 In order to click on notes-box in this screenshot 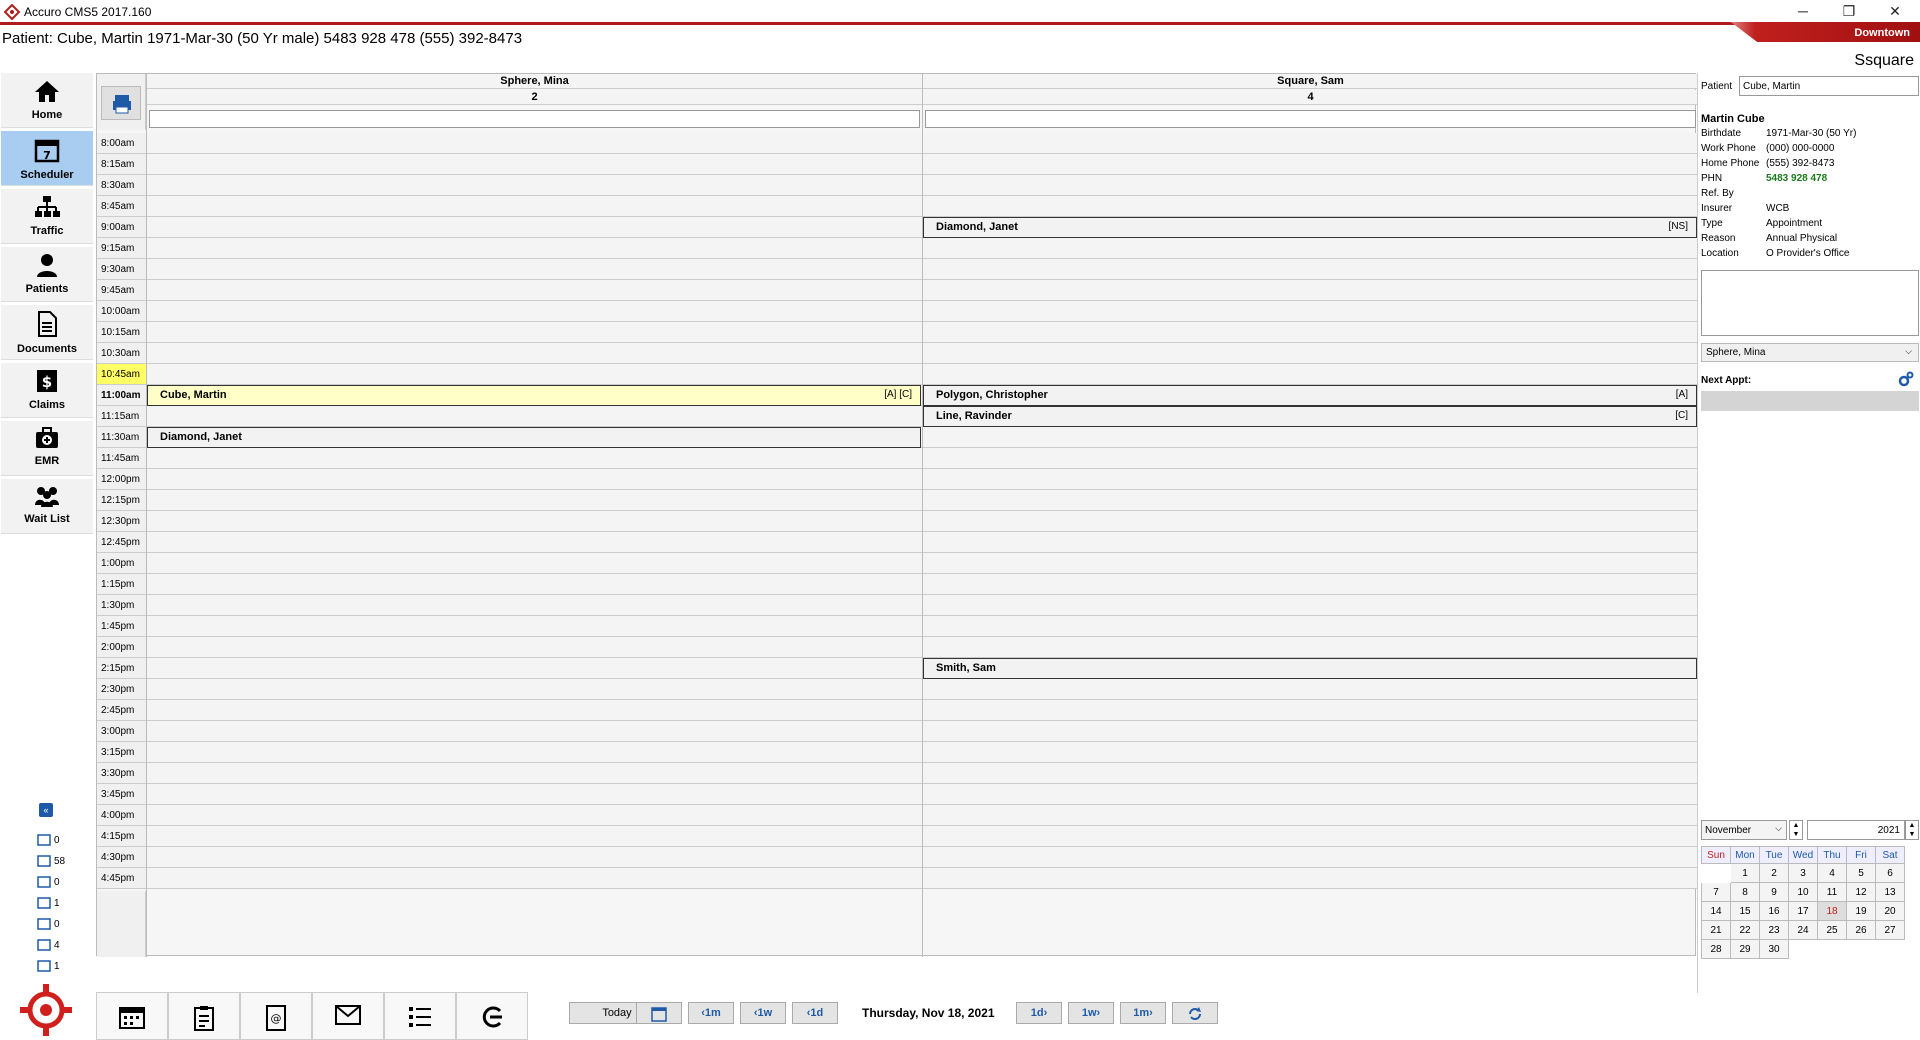, I will do `click(1810, 303)`.